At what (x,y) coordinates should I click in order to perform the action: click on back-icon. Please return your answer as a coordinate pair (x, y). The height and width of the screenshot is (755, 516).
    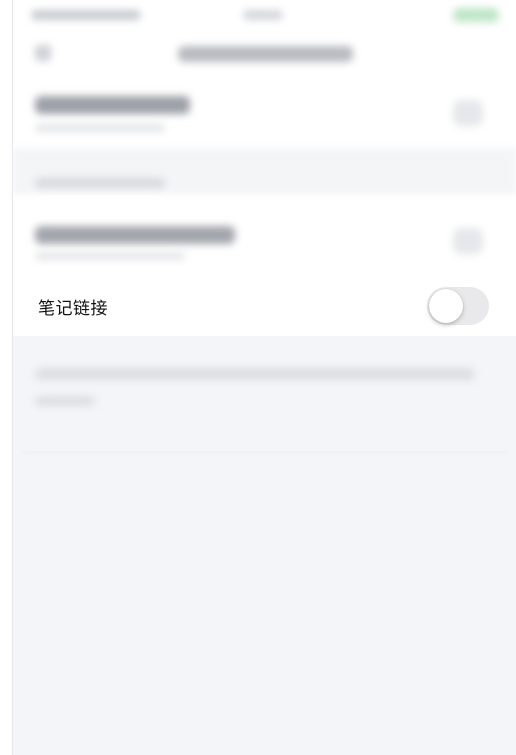
    Looking at the image, I should click on (43, 53).